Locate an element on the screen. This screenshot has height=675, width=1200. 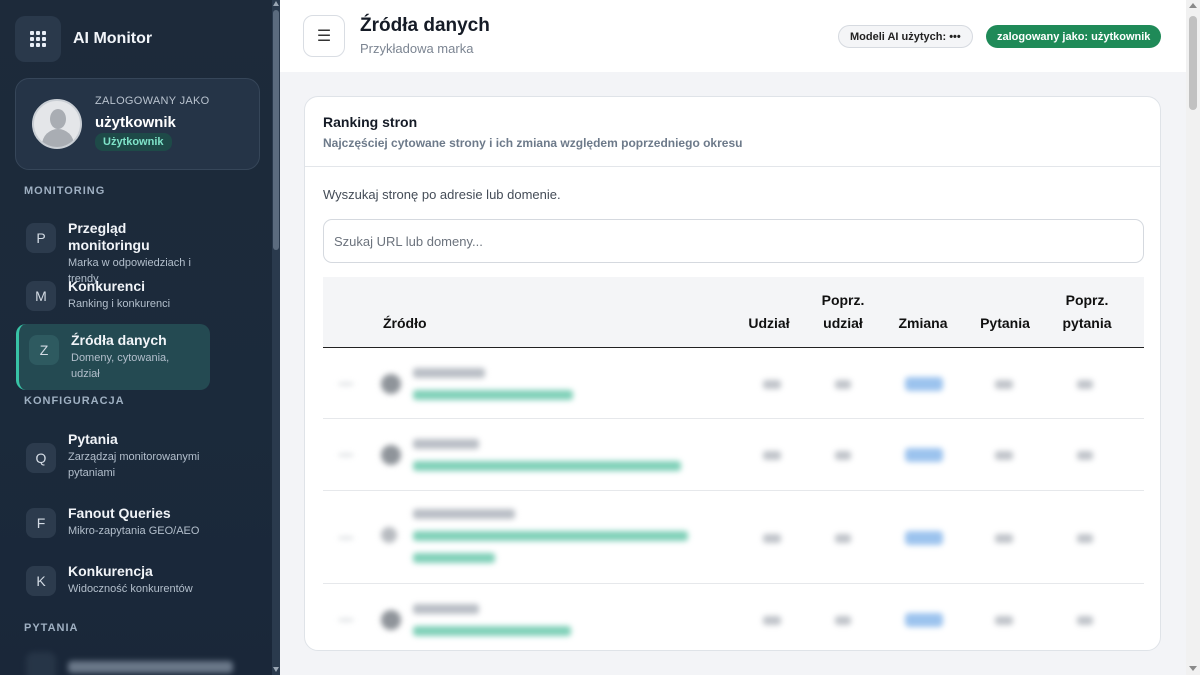
nav-subtitle: Zarządzaj monitorowanymi pytaniami is located at coordinates (134, 465).